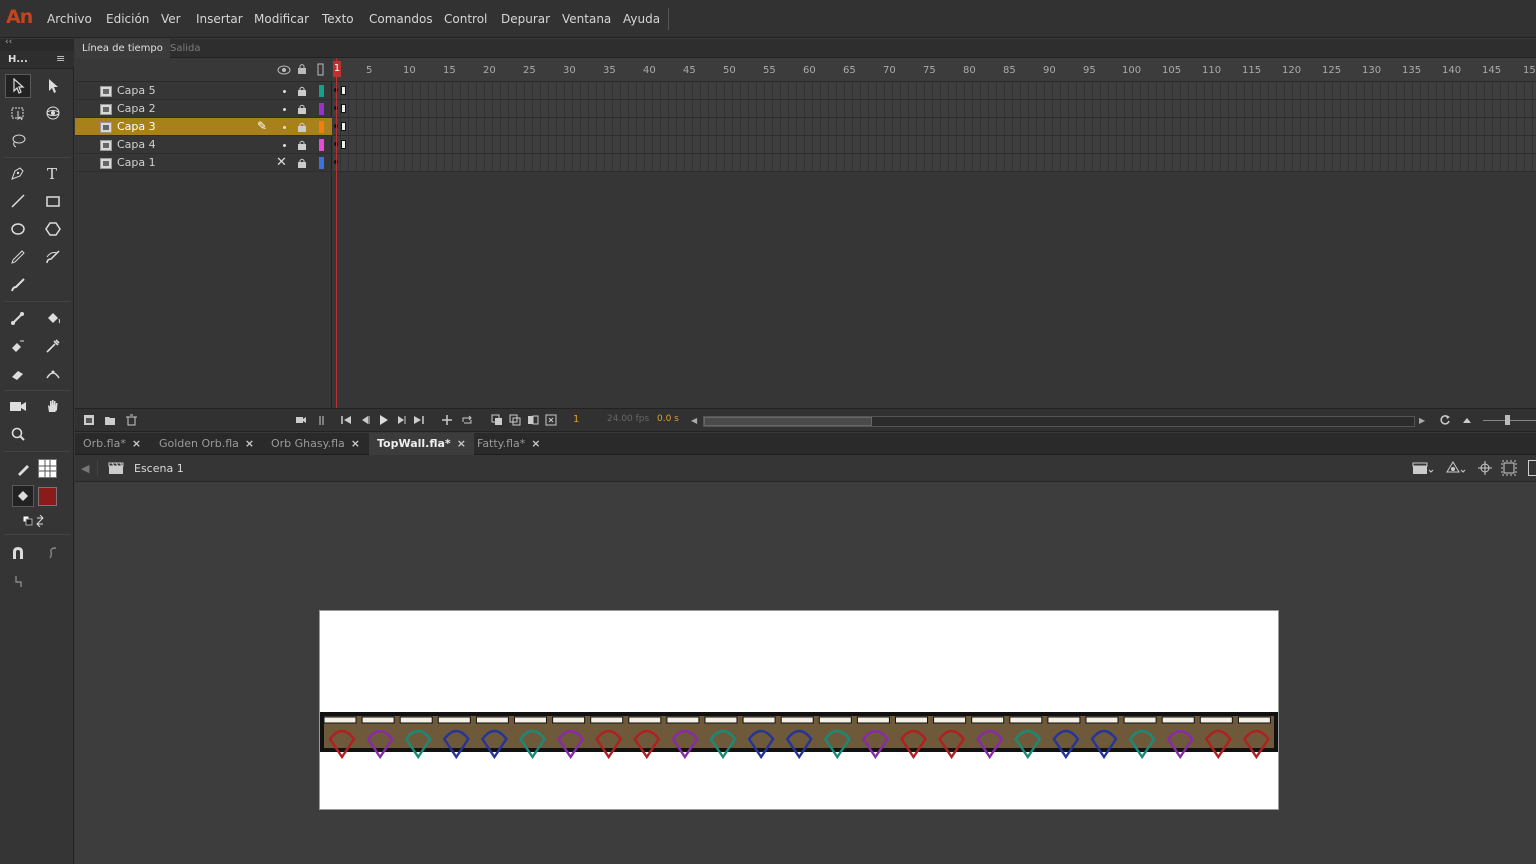 The image size is (1536, 864). Describe the element at coordinates (551, 420) in the screenshot. I see `modify-markers-icon` at that location.